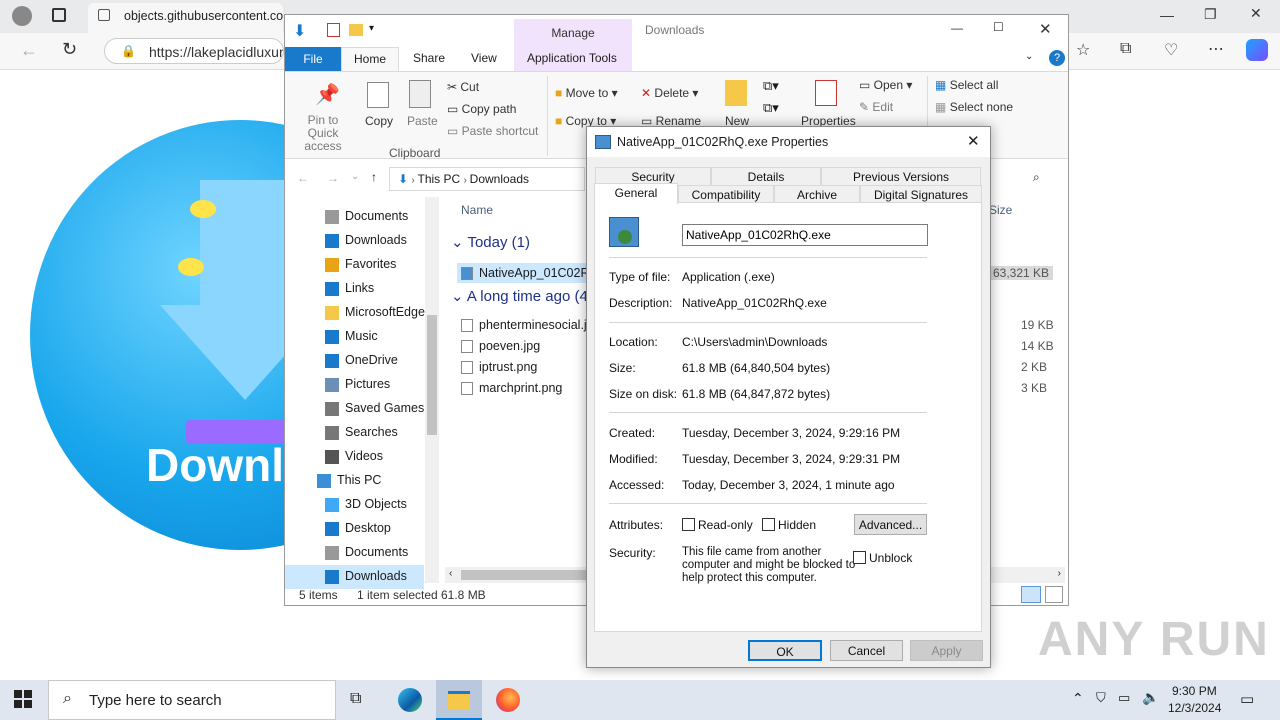 This screenshot has width=1280, height=720. What do you see at coordinates (354, 505) in the screenshot?
I see `nav-item: 3D Objects` at bounding box center [354, 505].